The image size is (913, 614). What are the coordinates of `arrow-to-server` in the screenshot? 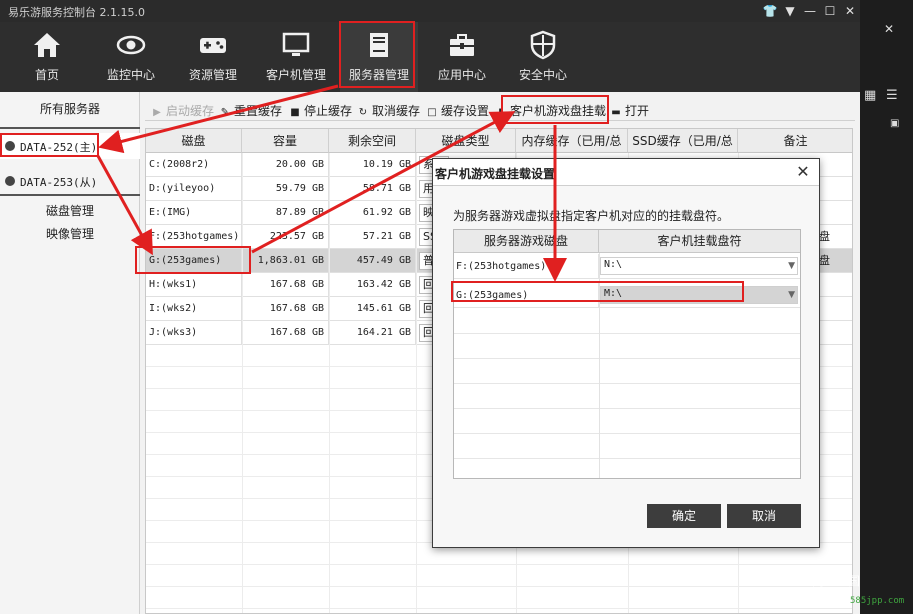 It's located at (218, 119).